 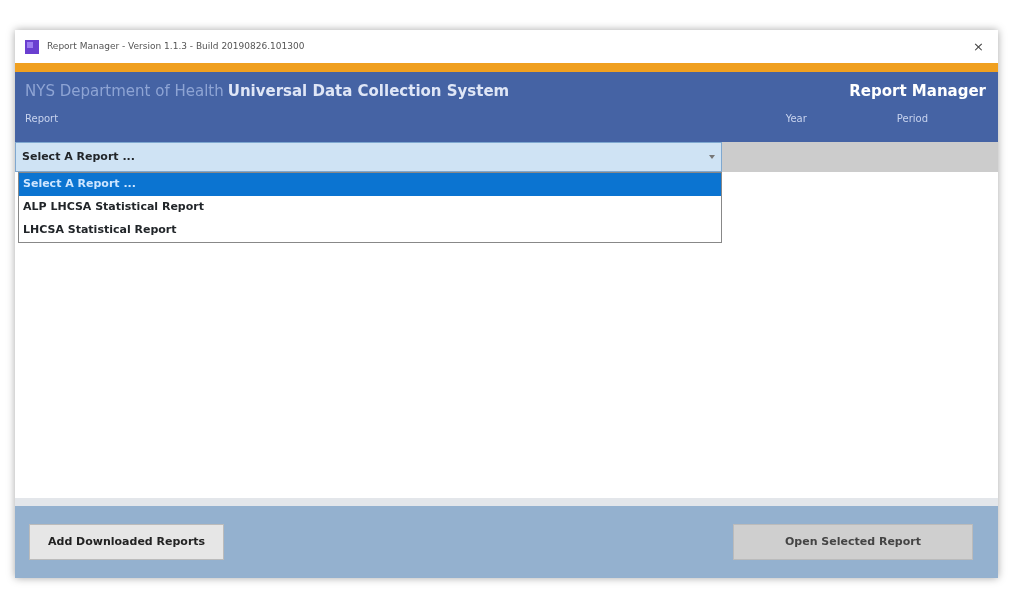 What do you see at coordinates (796, 118) in the screenshot?
I see `field-label: Year` at bounding box center [796, 118].